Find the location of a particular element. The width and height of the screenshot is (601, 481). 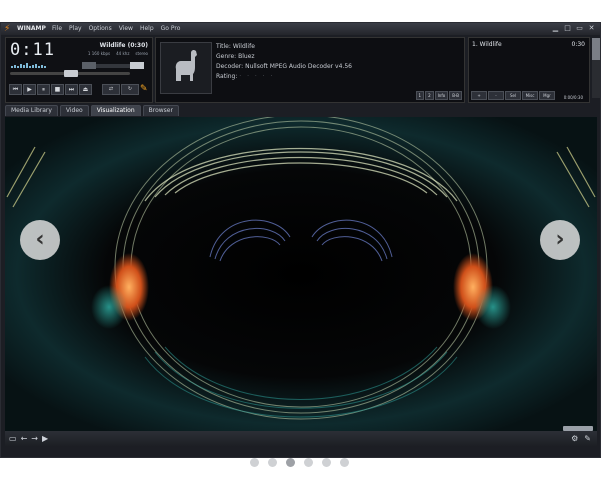

minimize-icon: ▁ is located at coordinates (555, 28).